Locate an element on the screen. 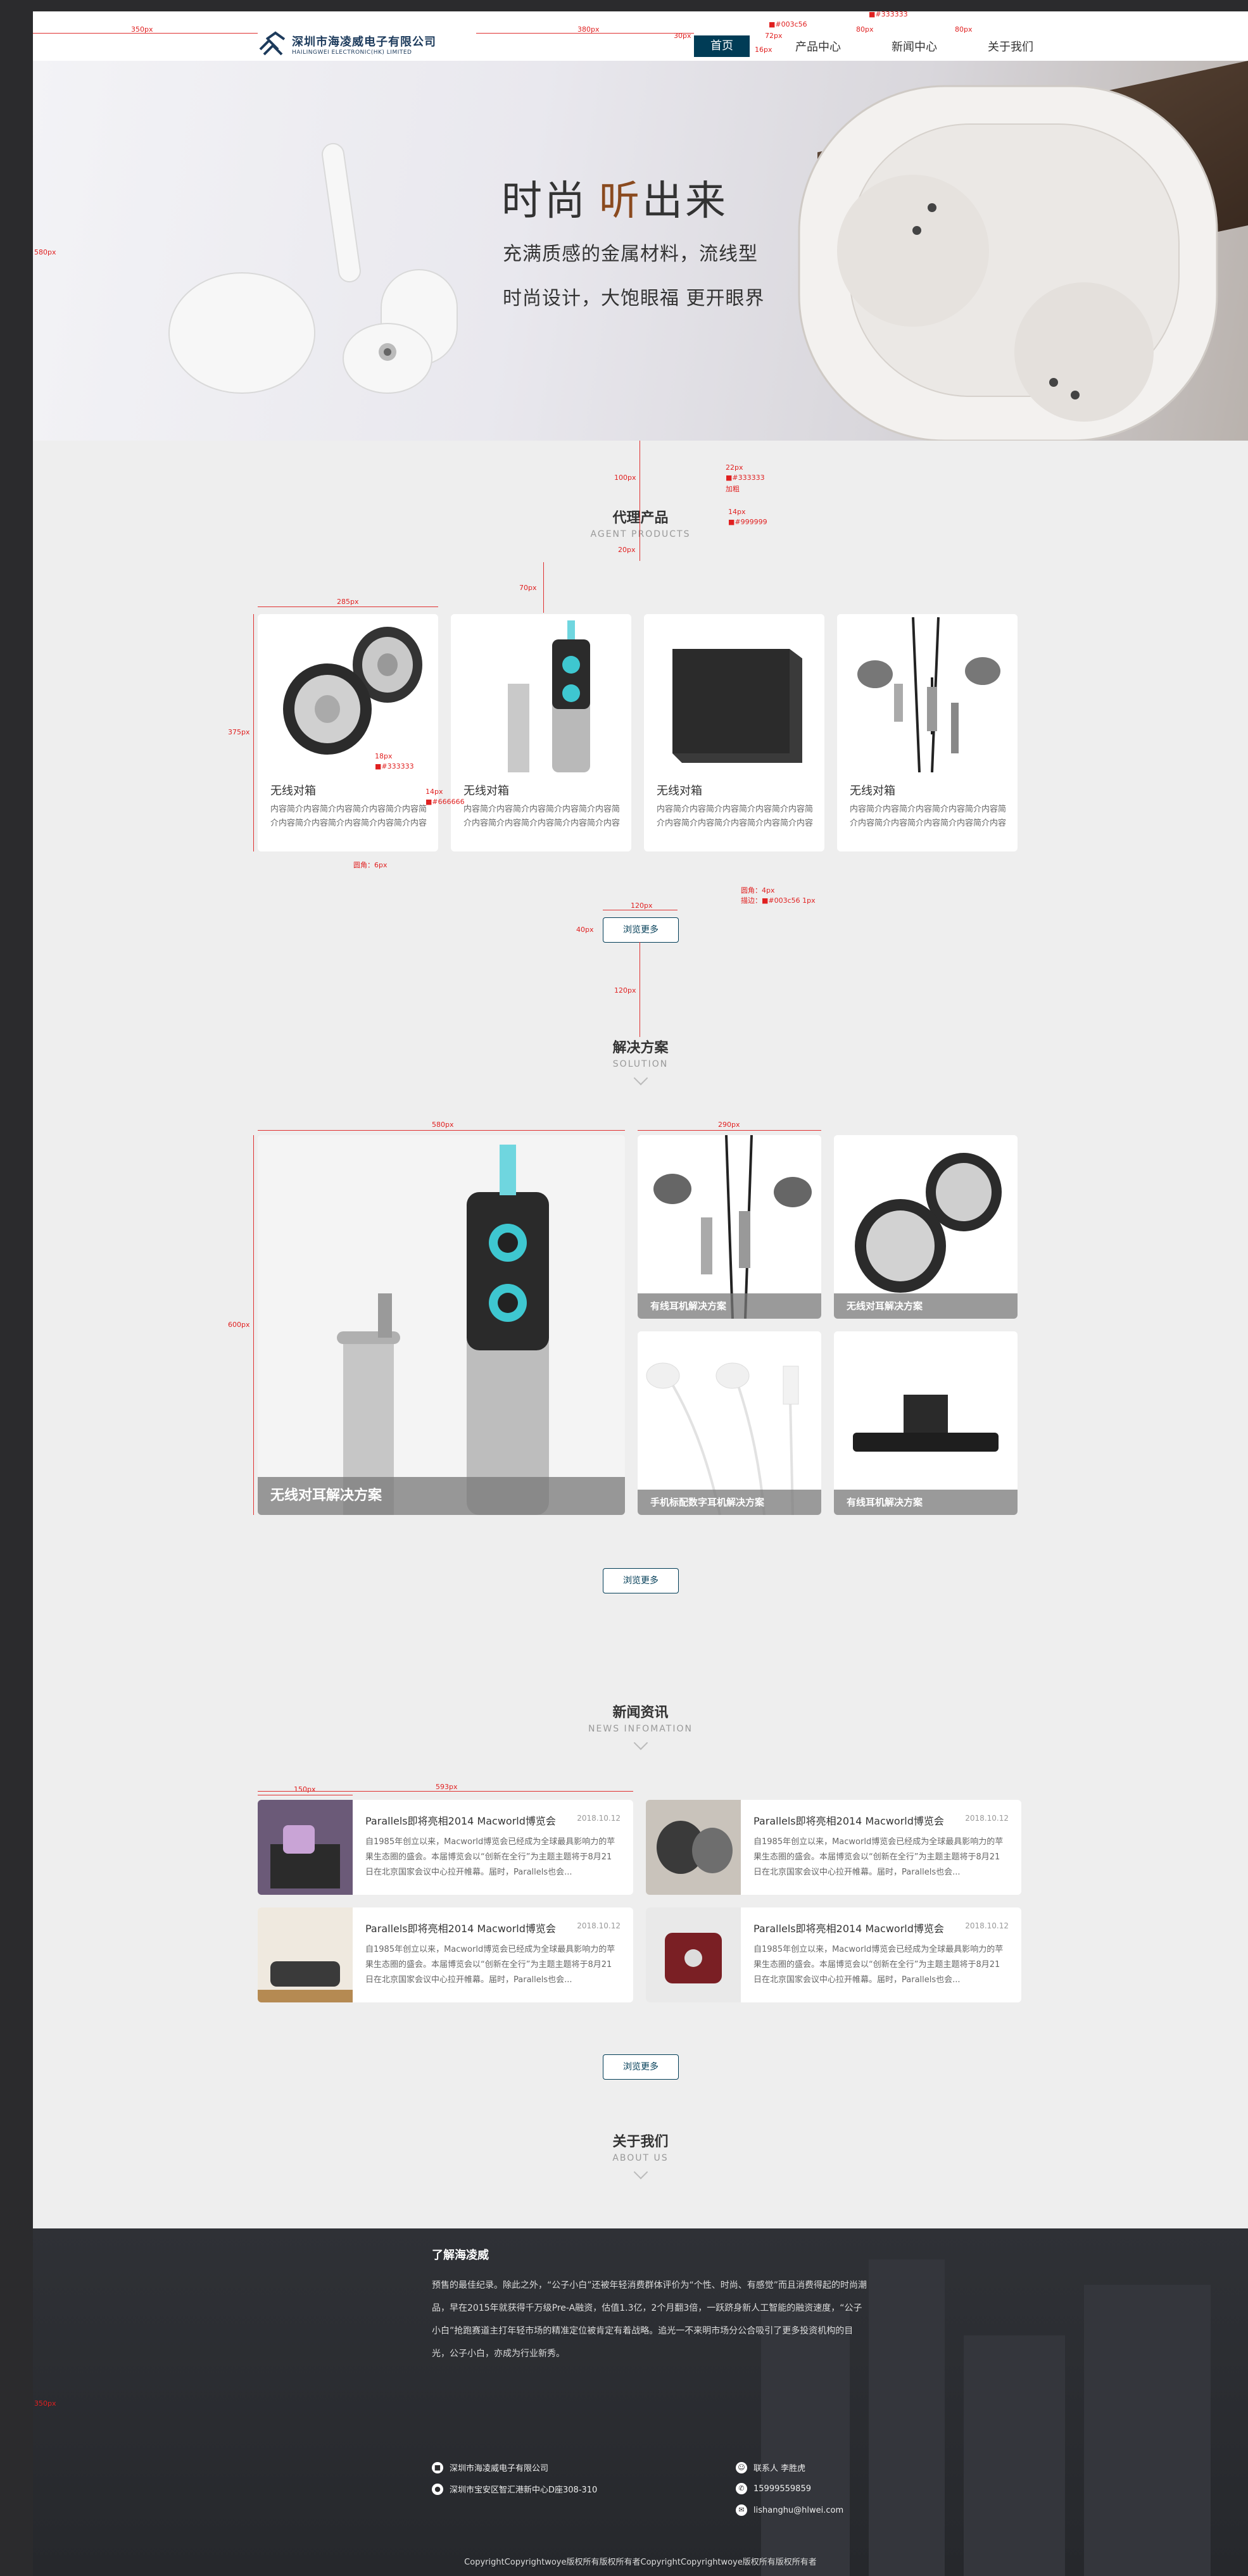  footer-email: ✉ lishanghu@hlwei.com is located at coordinates (789, 2510).